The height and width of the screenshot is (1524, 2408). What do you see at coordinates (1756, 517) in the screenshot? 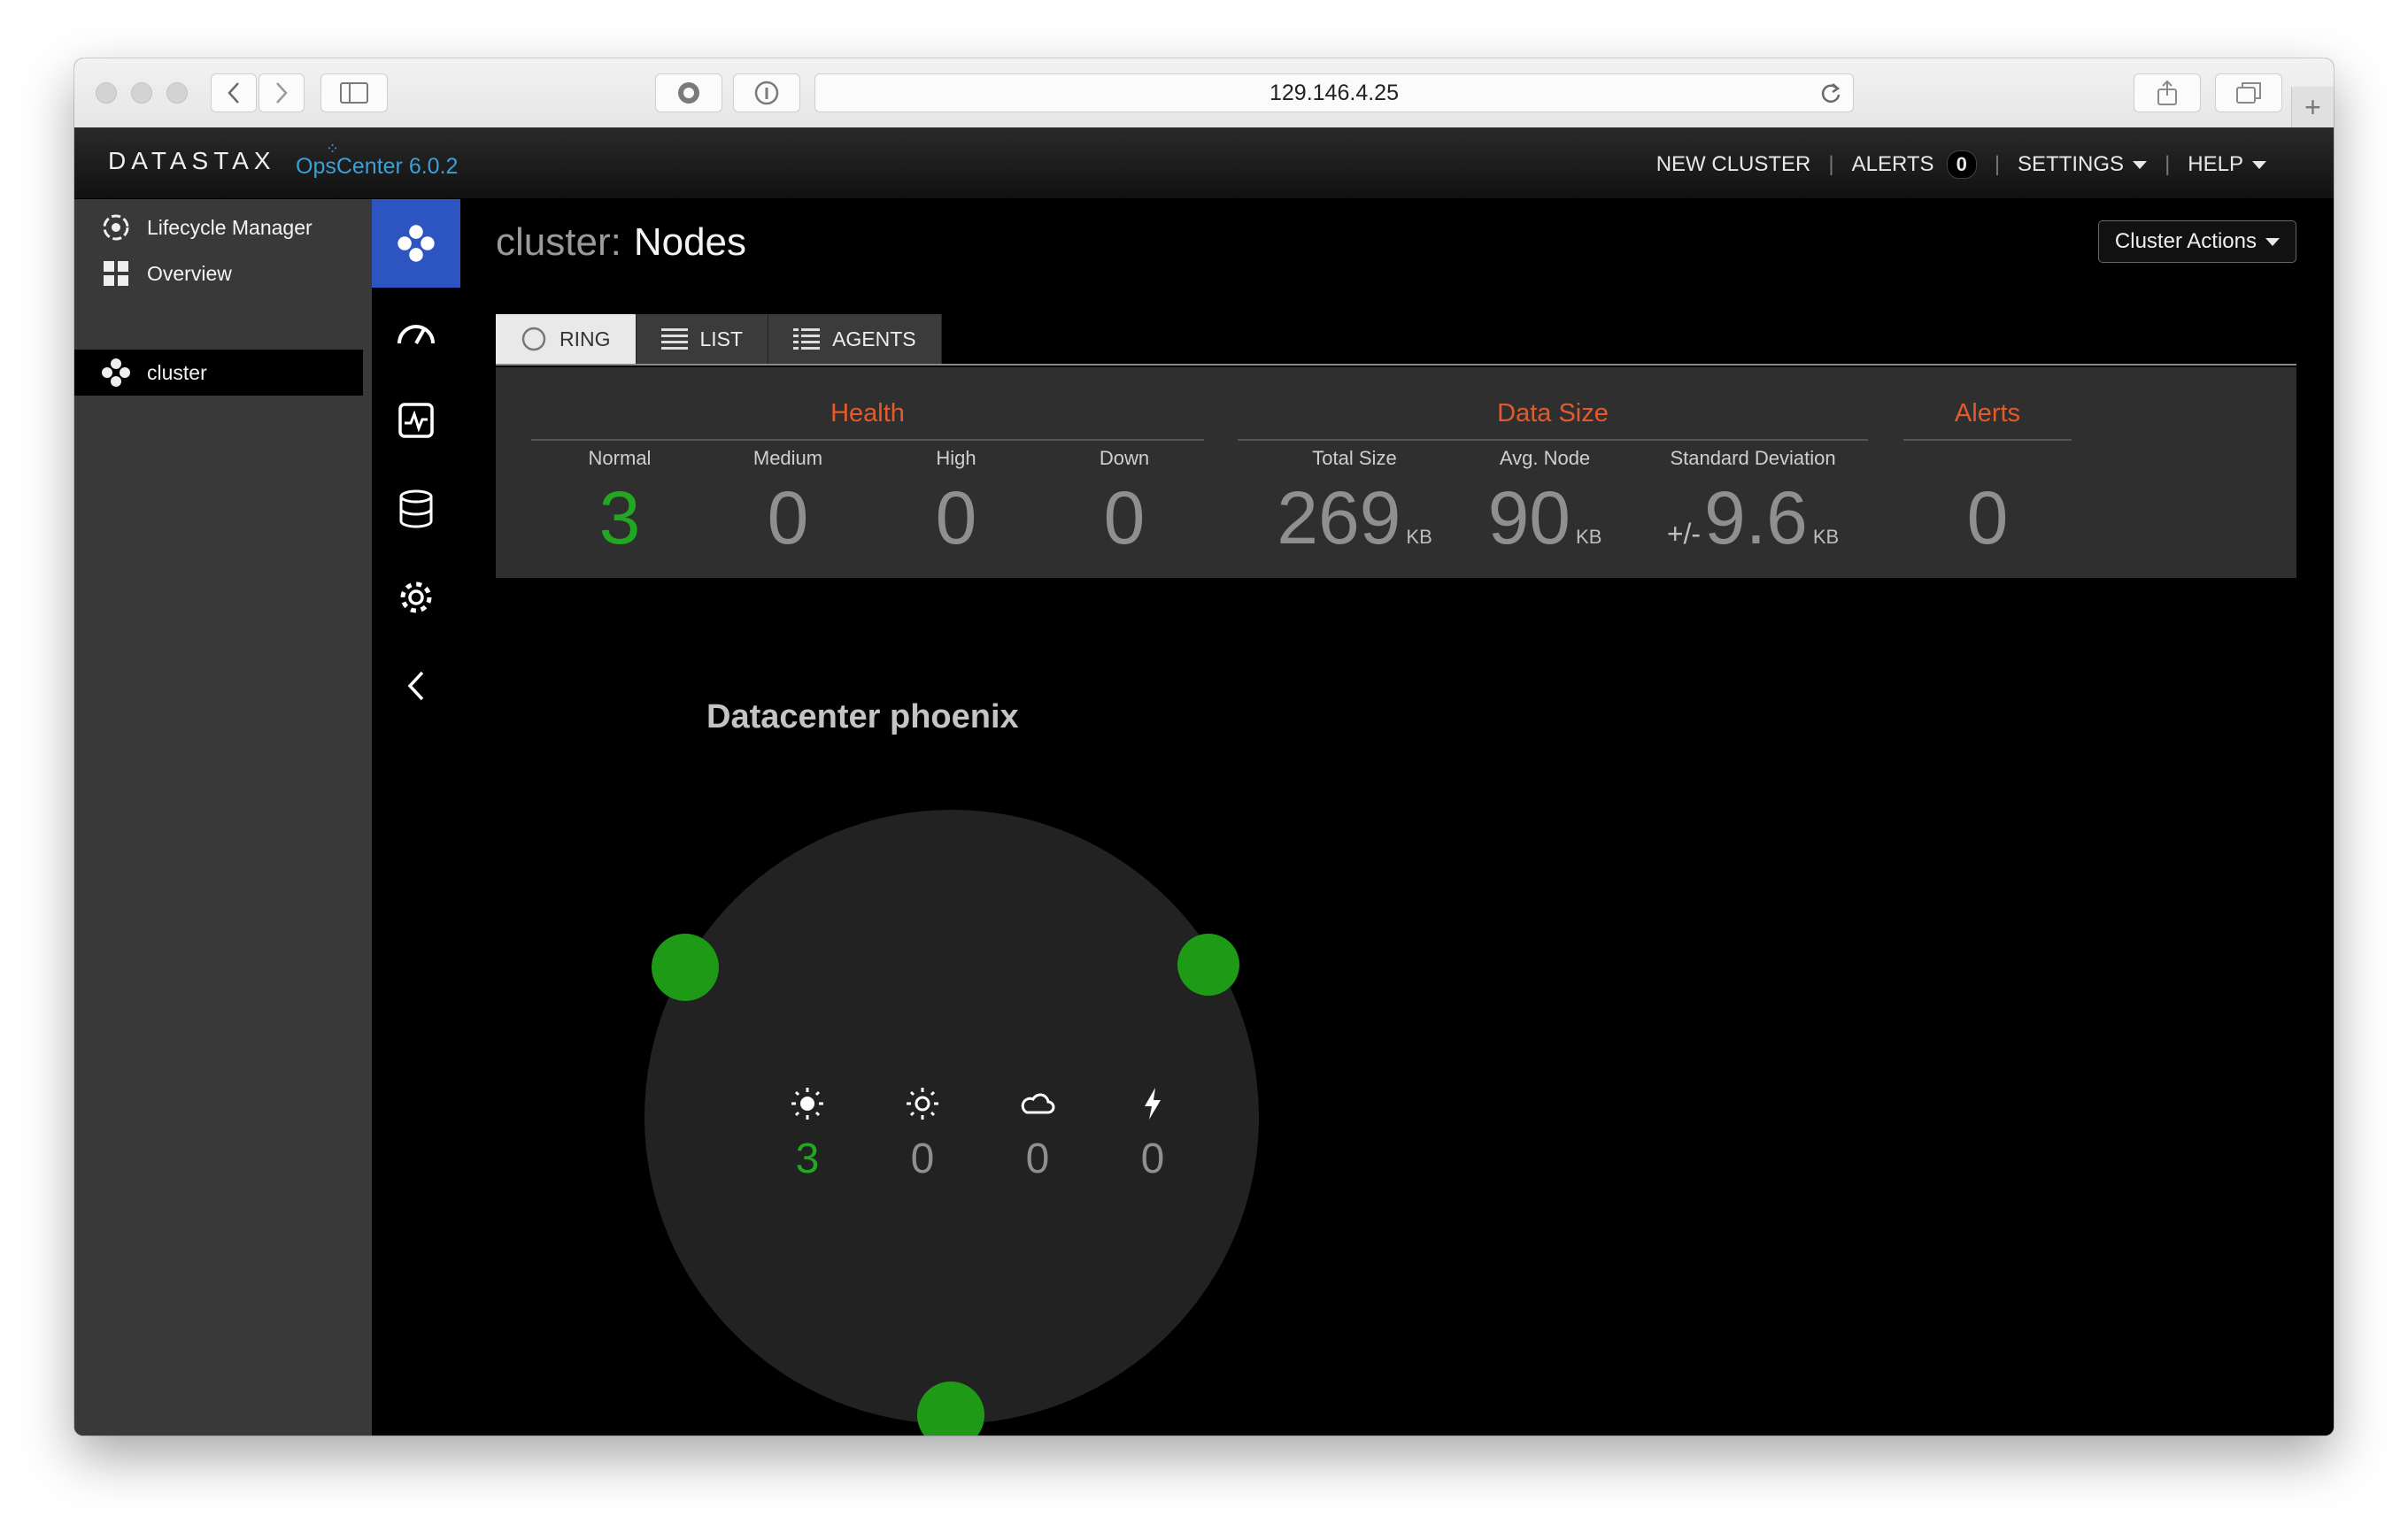
I see `stat-value: 9.6` at bounding box center [1756, 517].